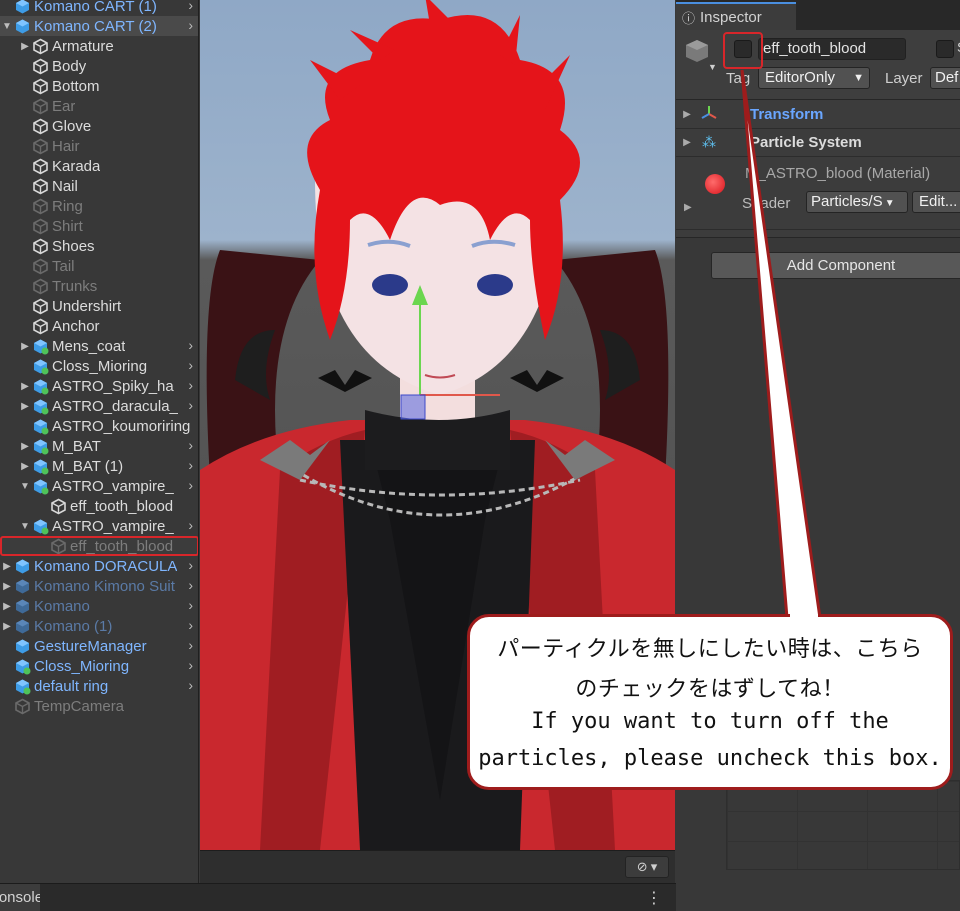  What do you see at coordinates (814, 78) in the screenshot?
I see `tag-dropdown: EditorOnly ▼` at bounding box center [814, 78].